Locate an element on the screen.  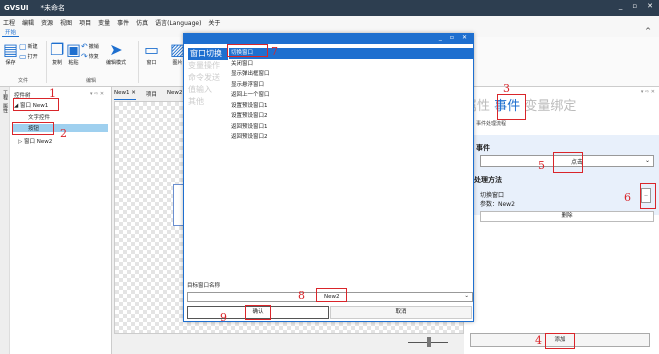
annotation-number-1: 1 is located at coordinates (52, 93).